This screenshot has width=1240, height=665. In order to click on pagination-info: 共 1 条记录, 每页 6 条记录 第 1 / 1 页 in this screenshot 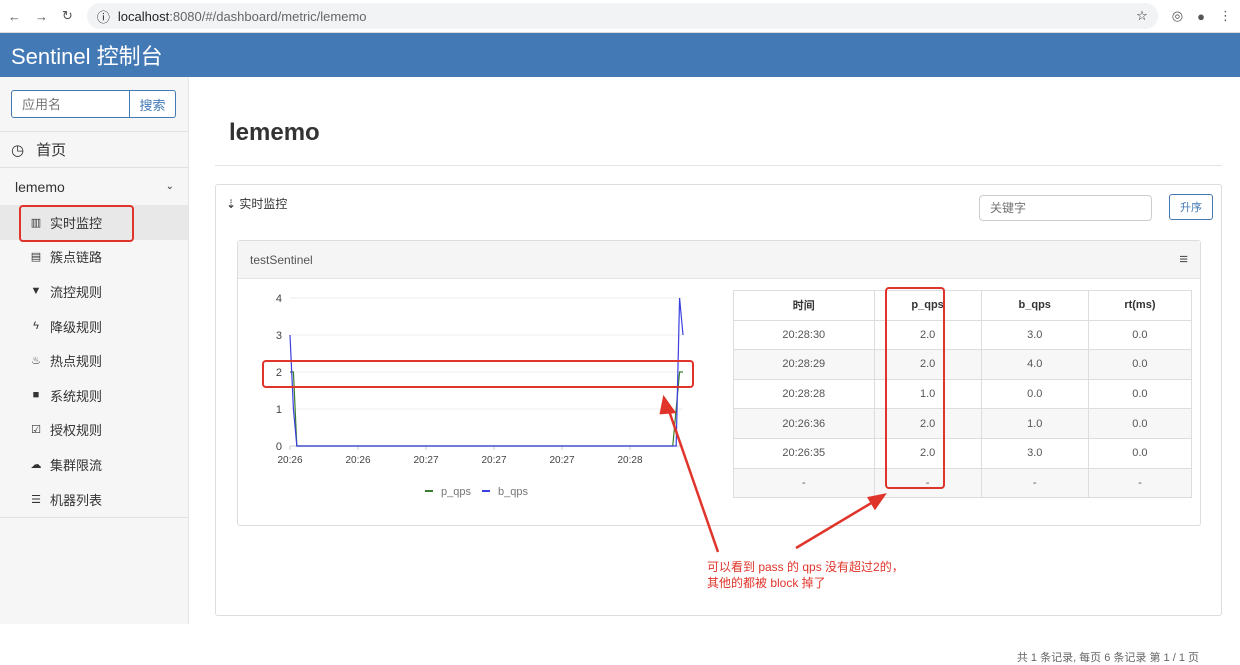, I will do `click(1107, 658)`.